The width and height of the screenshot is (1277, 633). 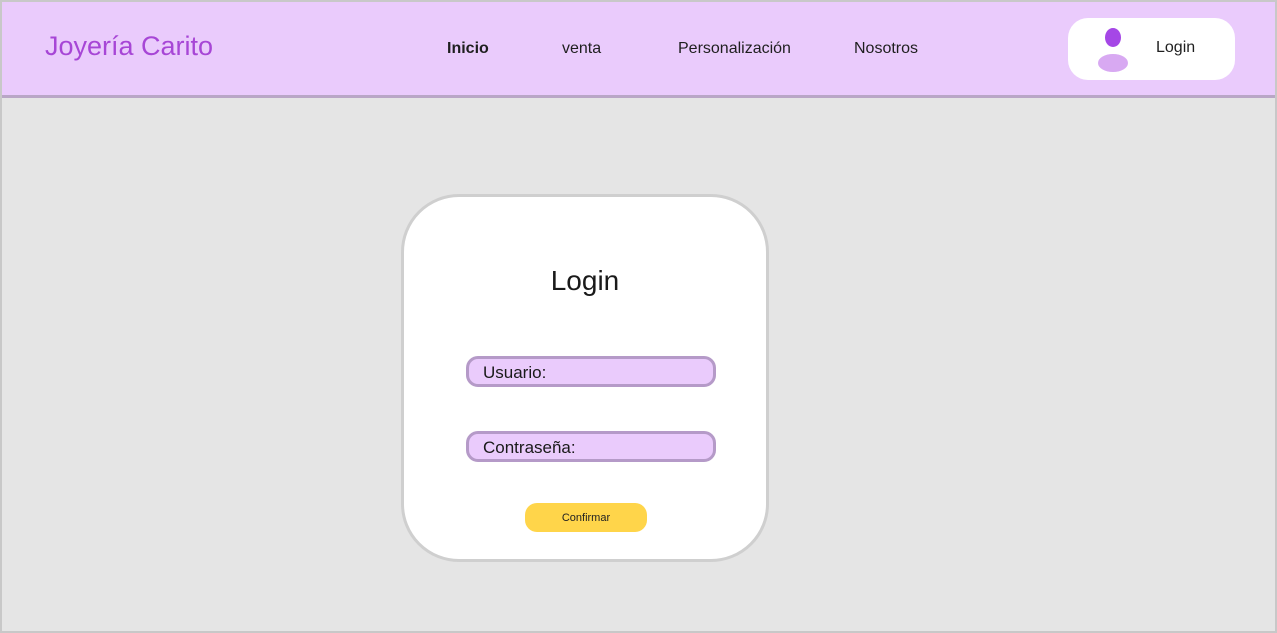 What do you see at coordinates (1151, 49) in the screenshot?
I see `header-login-button: Login` at bounding box center [1151, 49].